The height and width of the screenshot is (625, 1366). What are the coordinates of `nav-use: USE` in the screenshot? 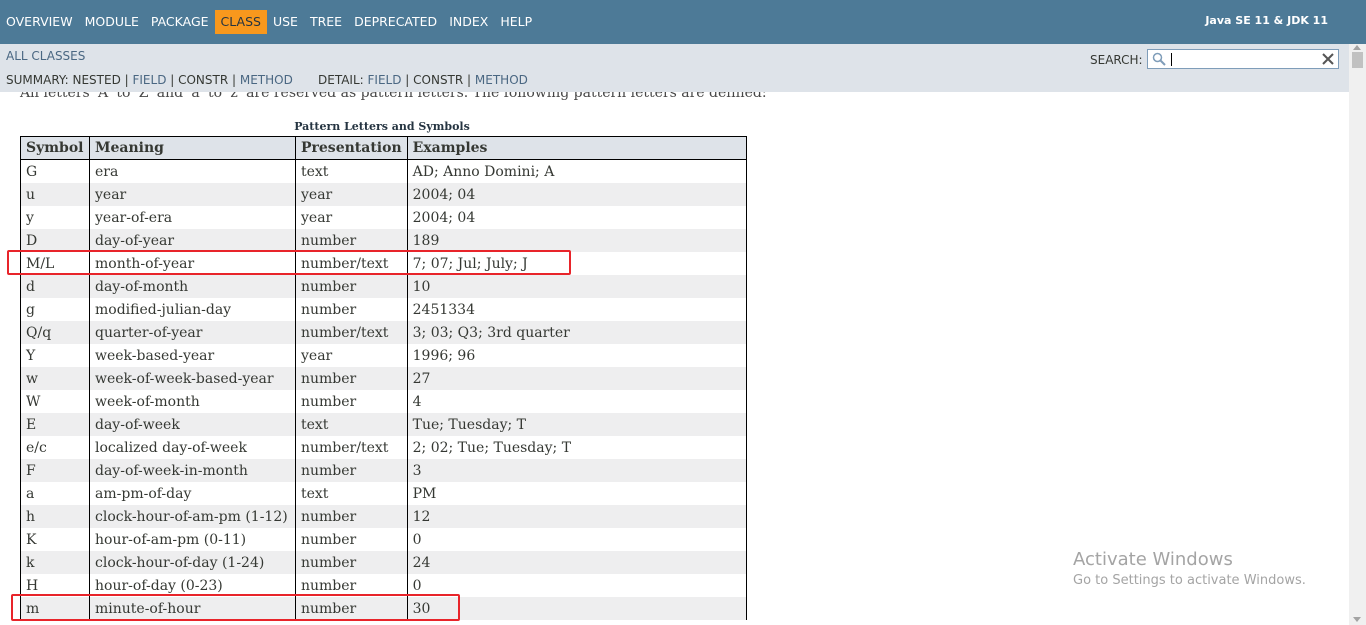 It's located at (285, 22).